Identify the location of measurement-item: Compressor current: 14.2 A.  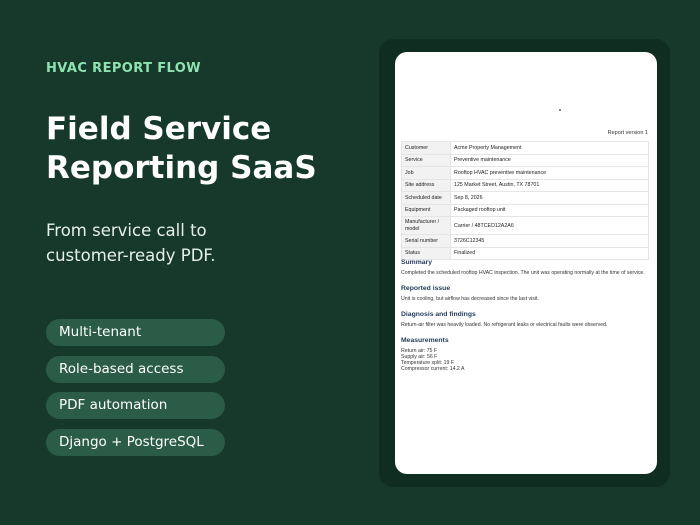
(433, 369).